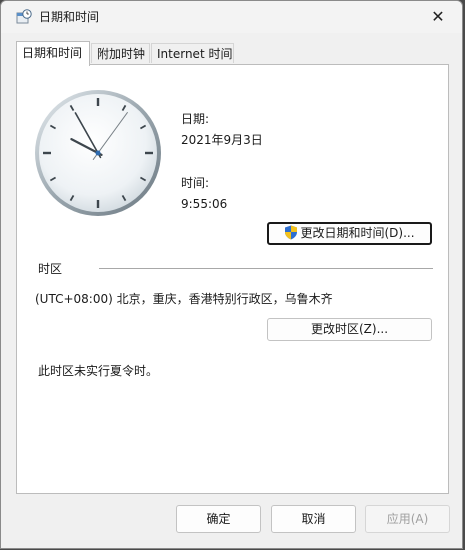  I want to click on tab-date-time: 日期和时间, so click(53, 53).